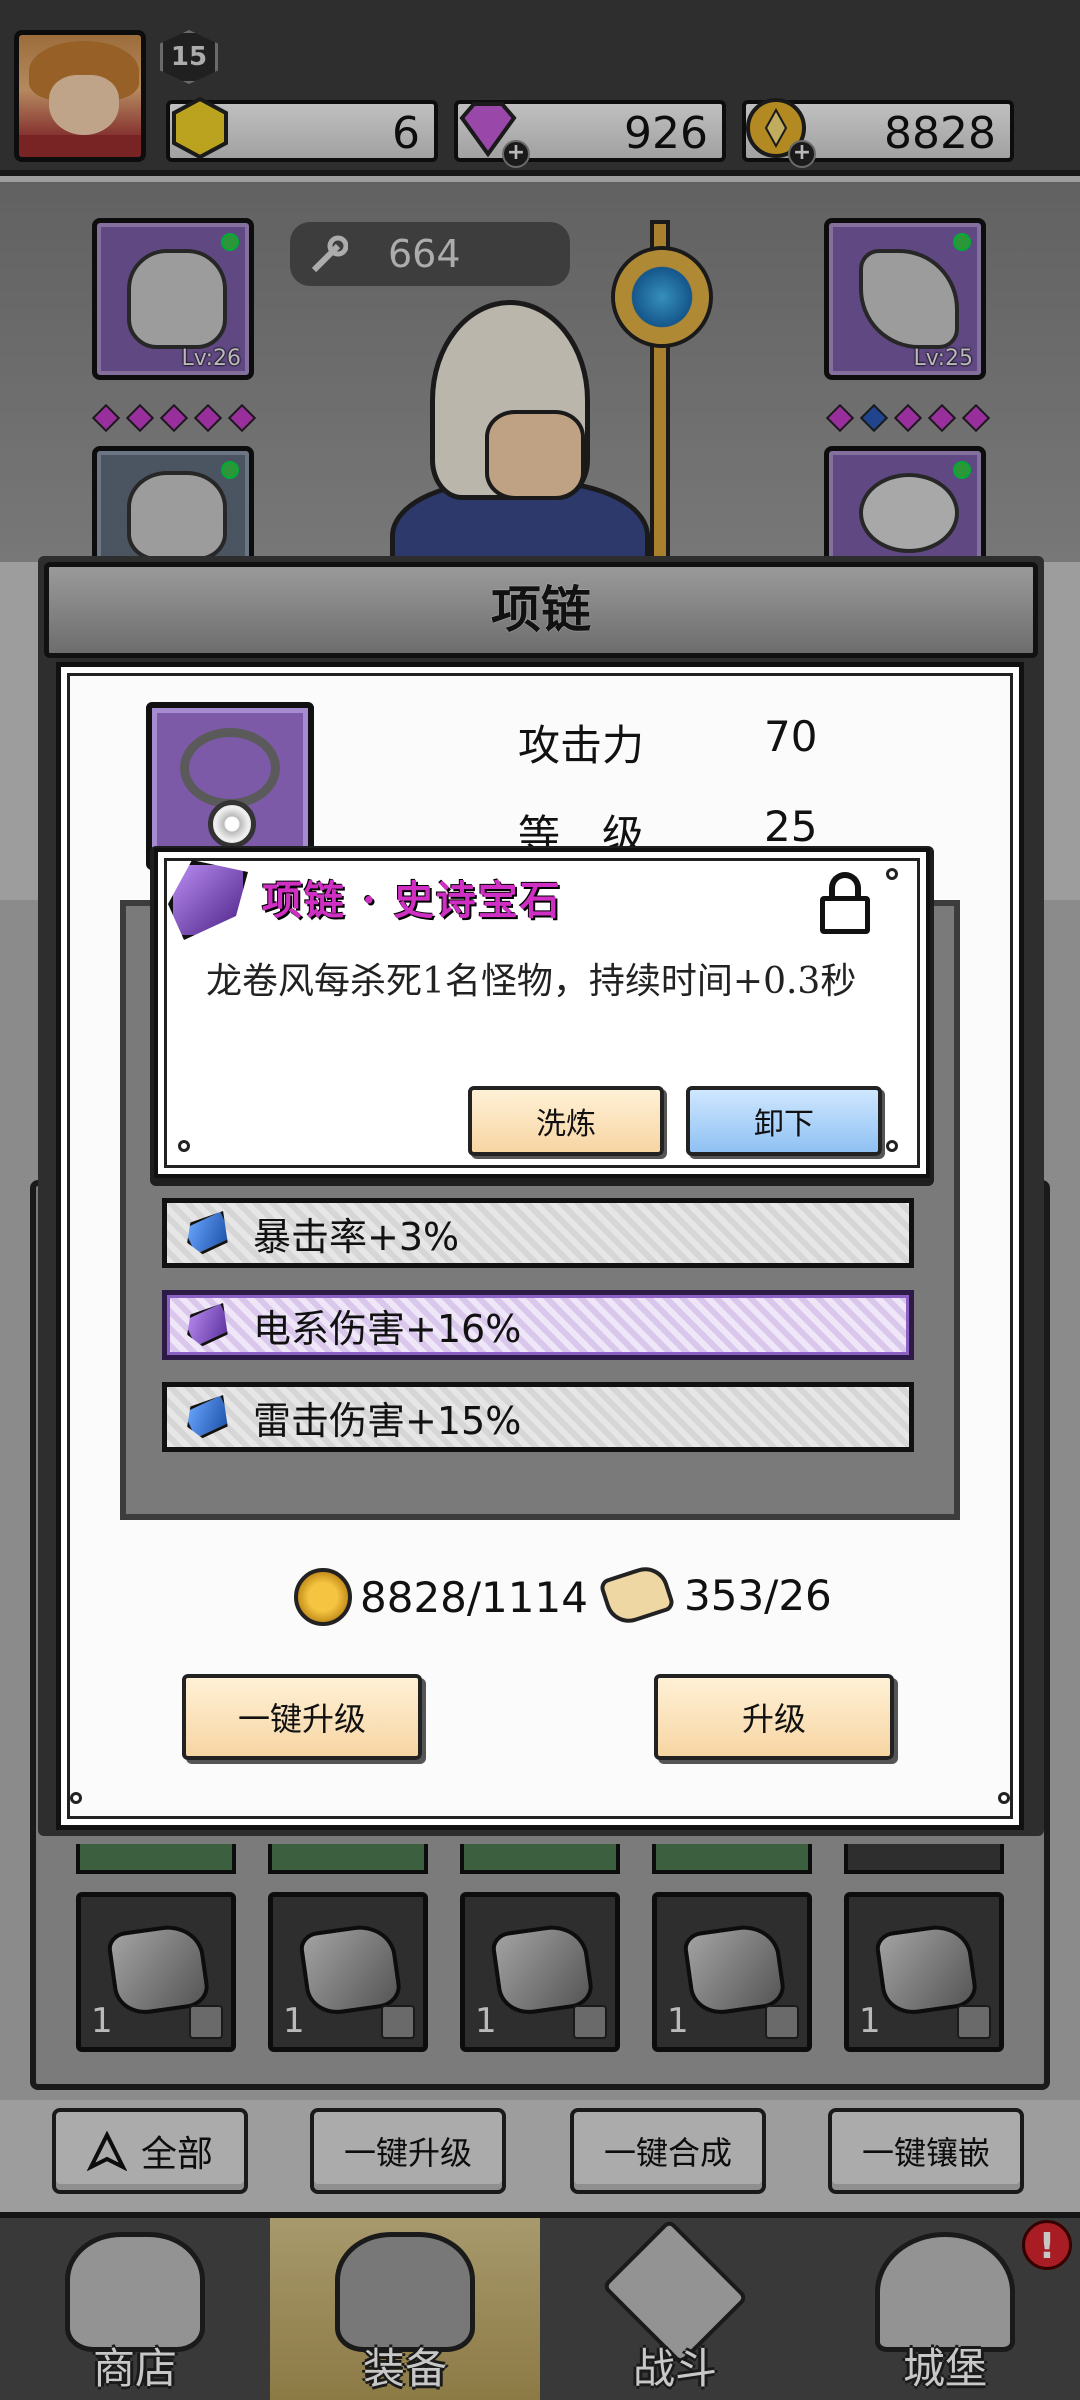  What do you see at coordinates (637, 1595) in the screenshot?
I see `scroll-icon` at bounding box center [637, 1595].